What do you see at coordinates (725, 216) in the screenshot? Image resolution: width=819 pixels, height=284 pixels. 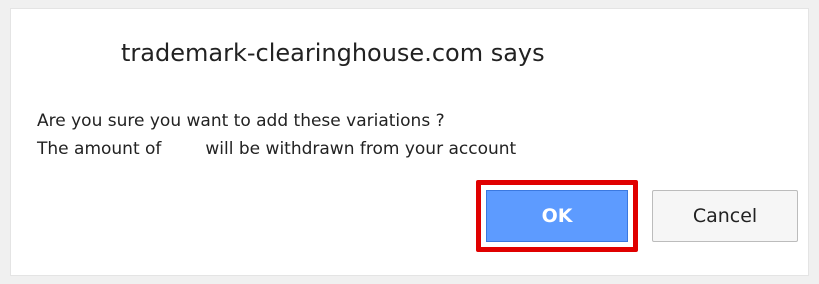 I see `cancel-button: Cancel` at bounding box center [725, 216].